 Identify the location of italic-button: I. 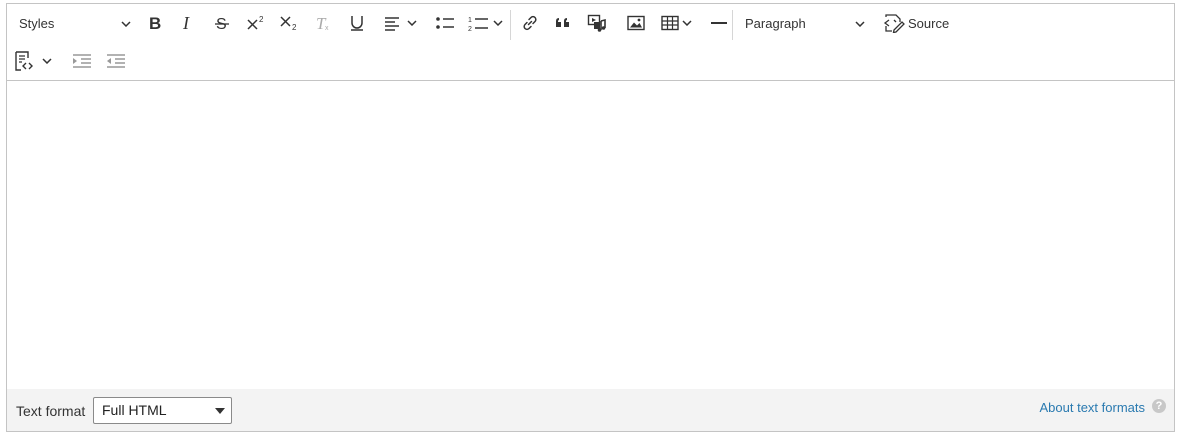
(188, 23).